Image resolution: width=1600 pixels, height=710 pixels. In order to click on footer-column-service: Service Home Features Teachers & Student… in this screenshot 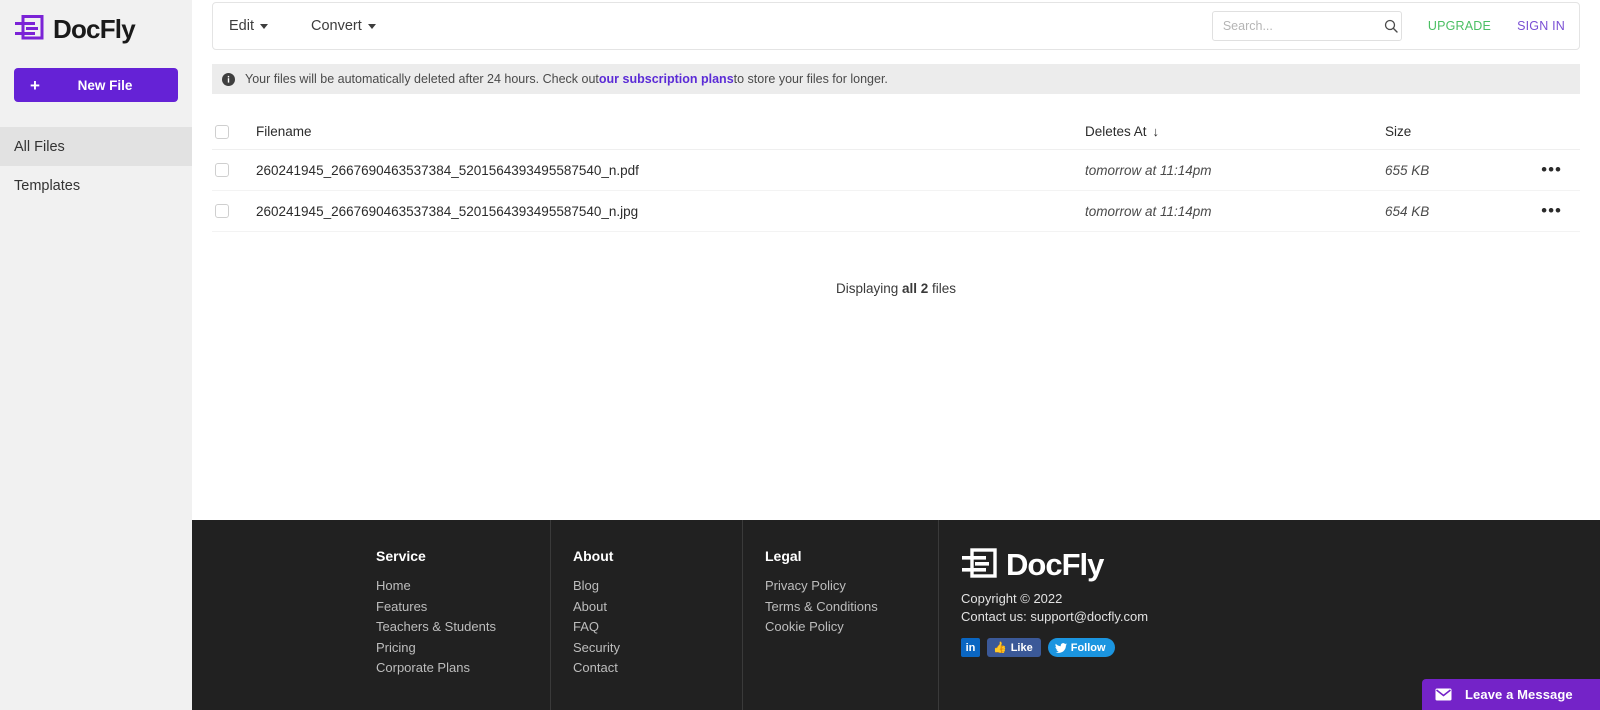, I will do `click(452, 615)`.